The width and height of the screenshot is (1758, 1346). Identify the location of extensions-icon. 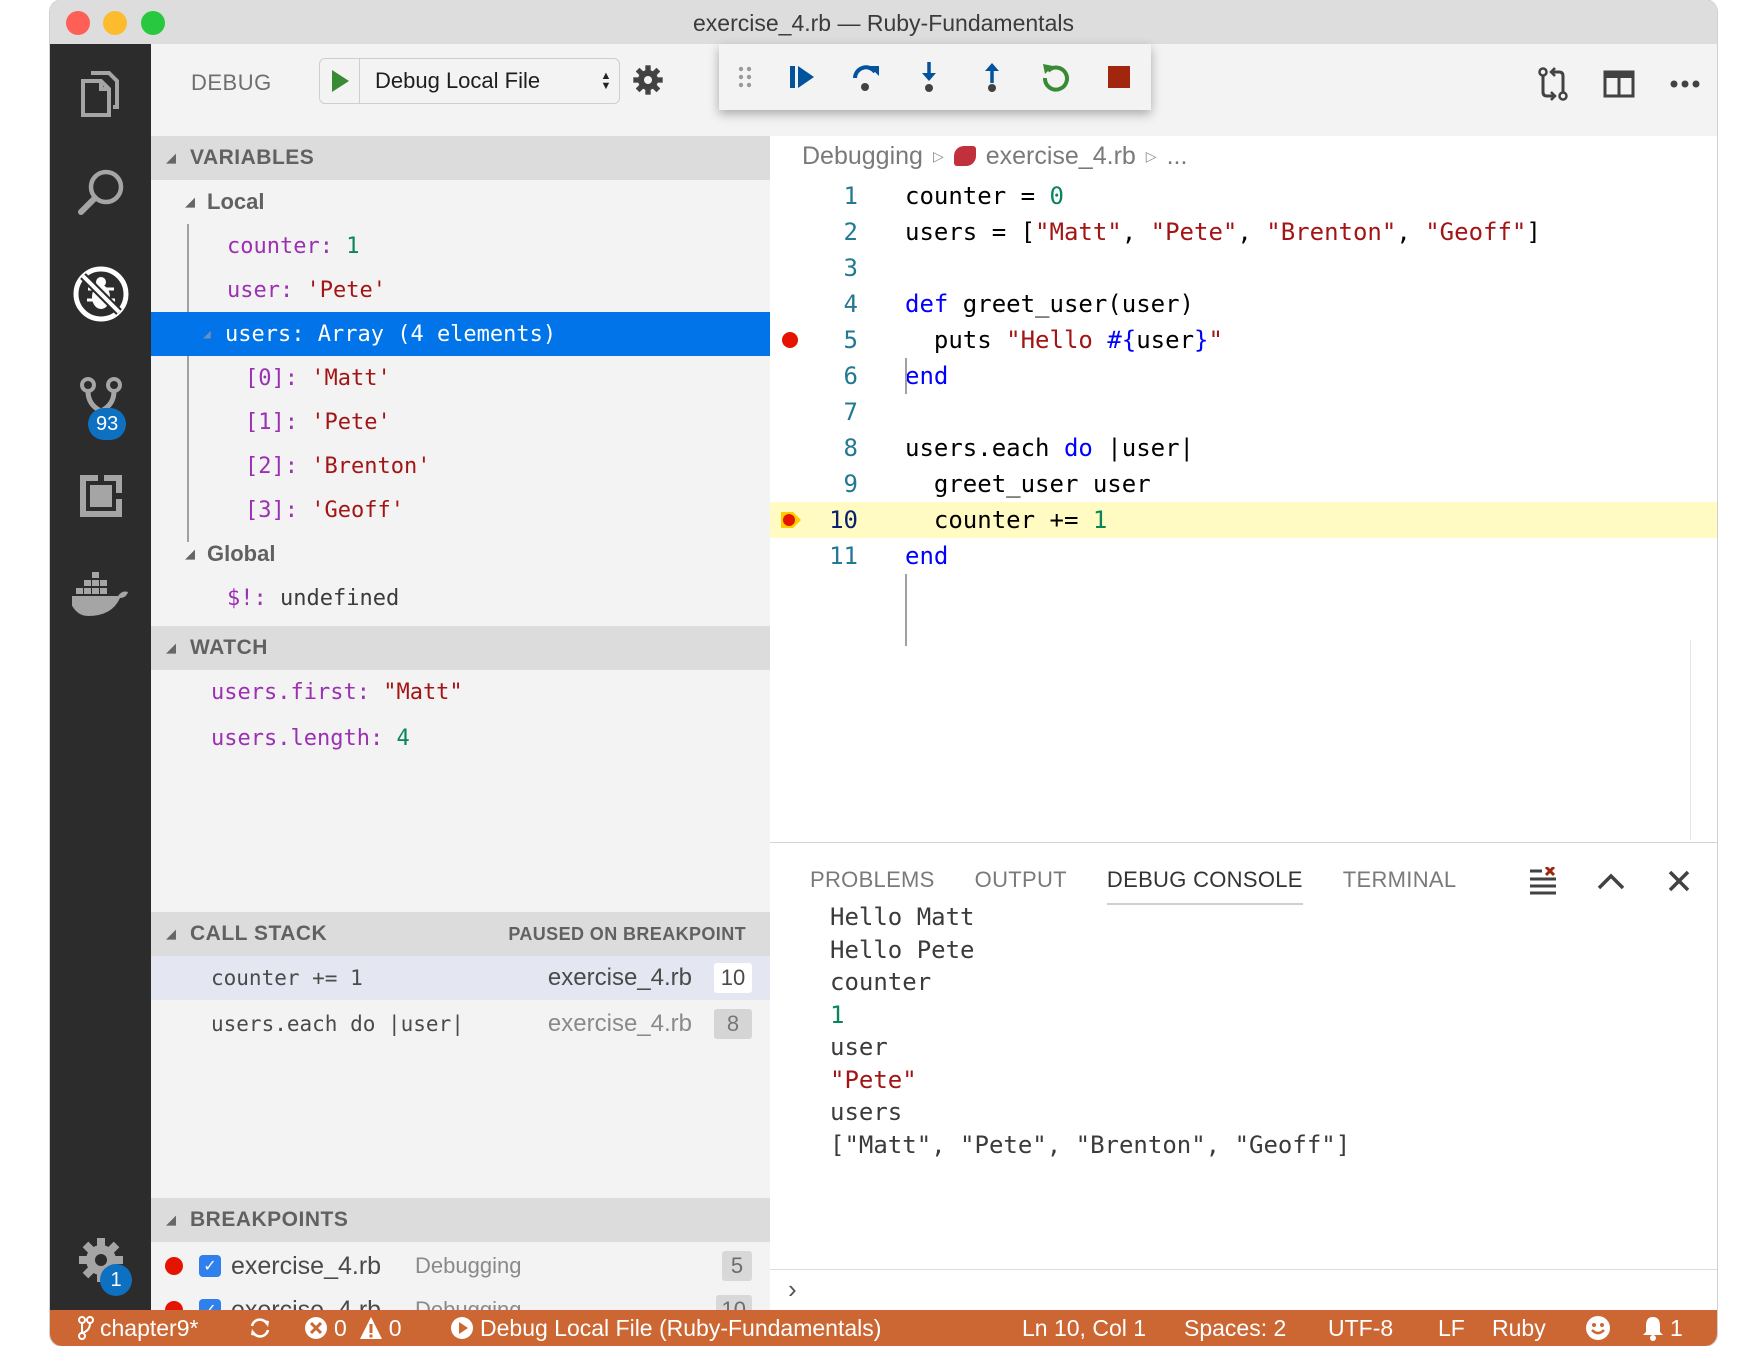
(100, 496).